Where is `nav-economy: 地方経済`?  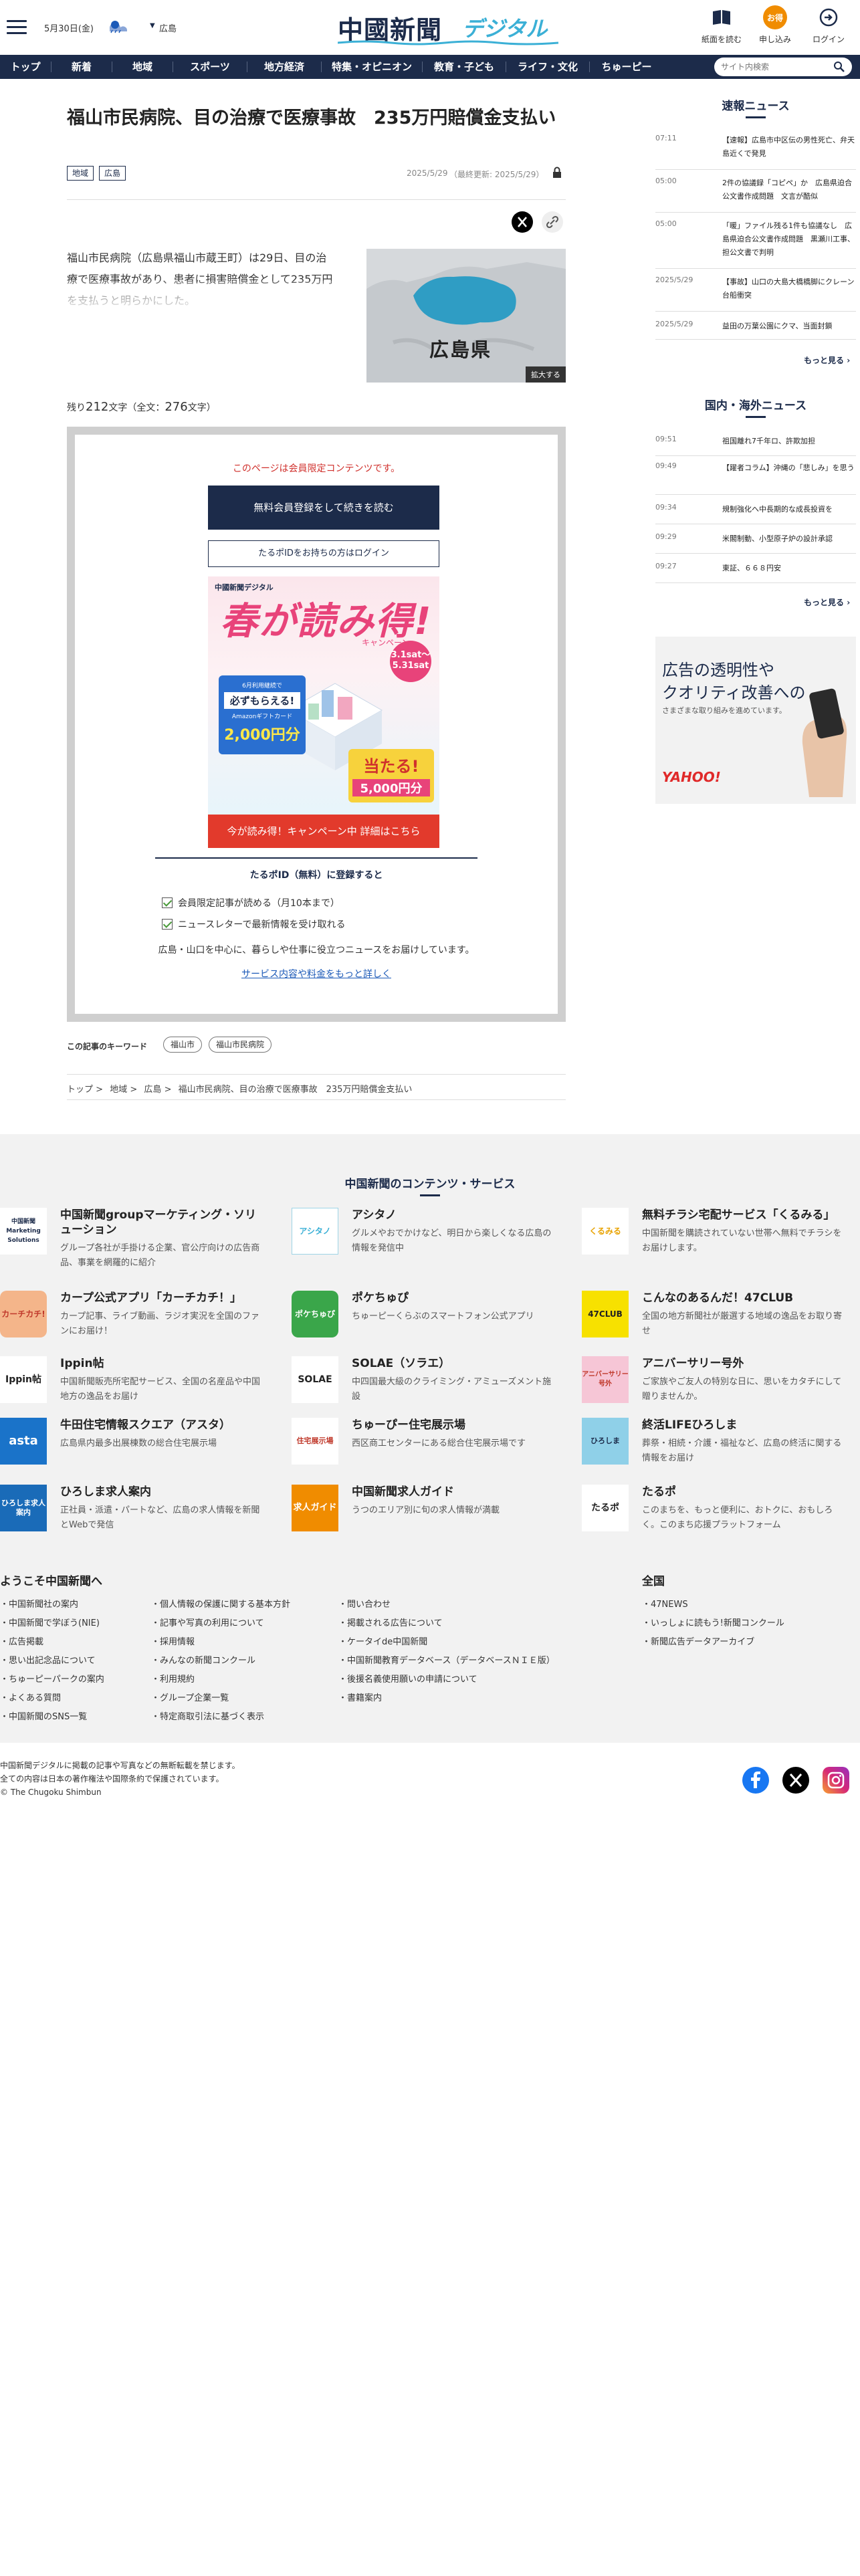 nav-economy: 地方経済 is located at coordinates (284, 67).